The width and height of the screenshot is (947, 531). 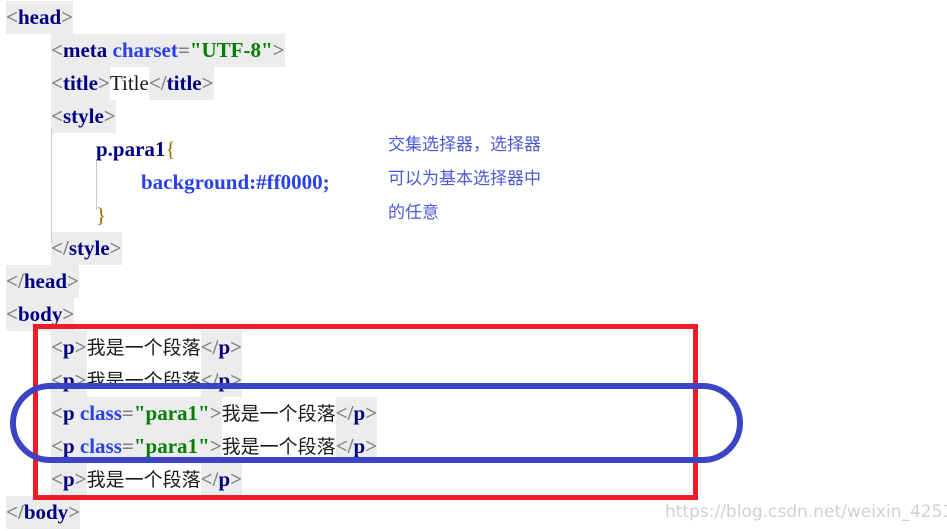 I want to click on code-token-tag: body, so click(x=46, y=512).